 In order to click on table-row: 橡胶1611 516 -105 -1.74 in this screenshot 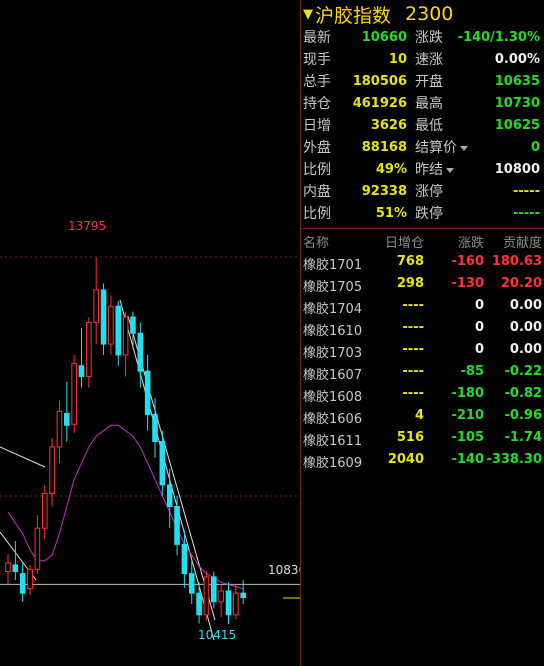, I will do `click(422, 441)`.